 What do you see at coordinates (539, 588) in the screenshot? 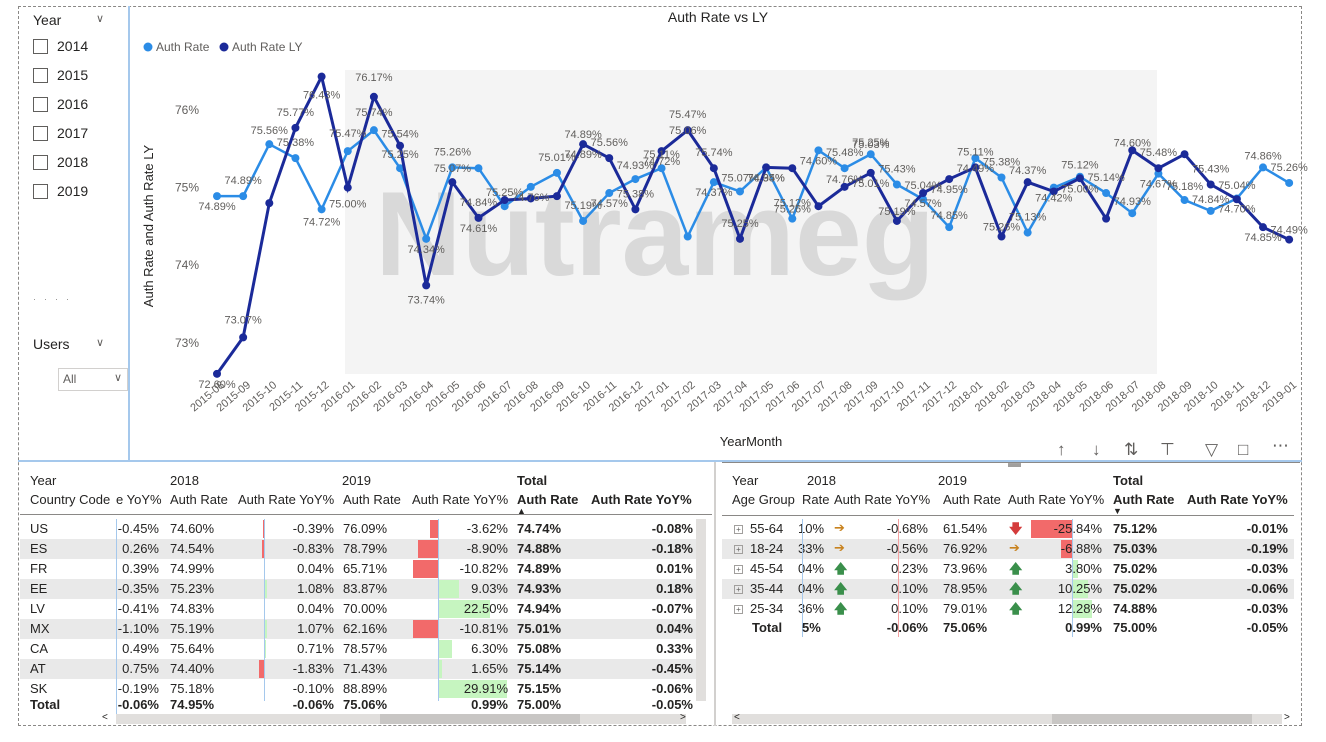
I see `total-auth-rate: 74.93%` at bounding box center [539, 588].